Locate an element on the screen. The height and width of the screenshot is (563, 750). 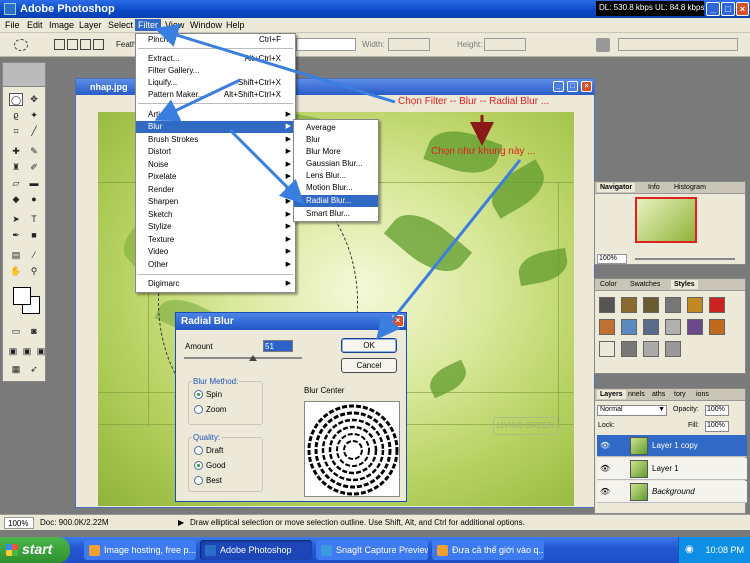
height-field is located at coordinates (505, 44).